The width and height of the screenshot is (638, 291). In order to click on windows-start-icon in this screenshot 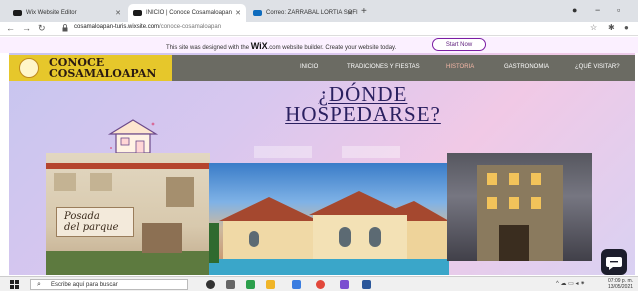, I will do `click(14, 284)`.